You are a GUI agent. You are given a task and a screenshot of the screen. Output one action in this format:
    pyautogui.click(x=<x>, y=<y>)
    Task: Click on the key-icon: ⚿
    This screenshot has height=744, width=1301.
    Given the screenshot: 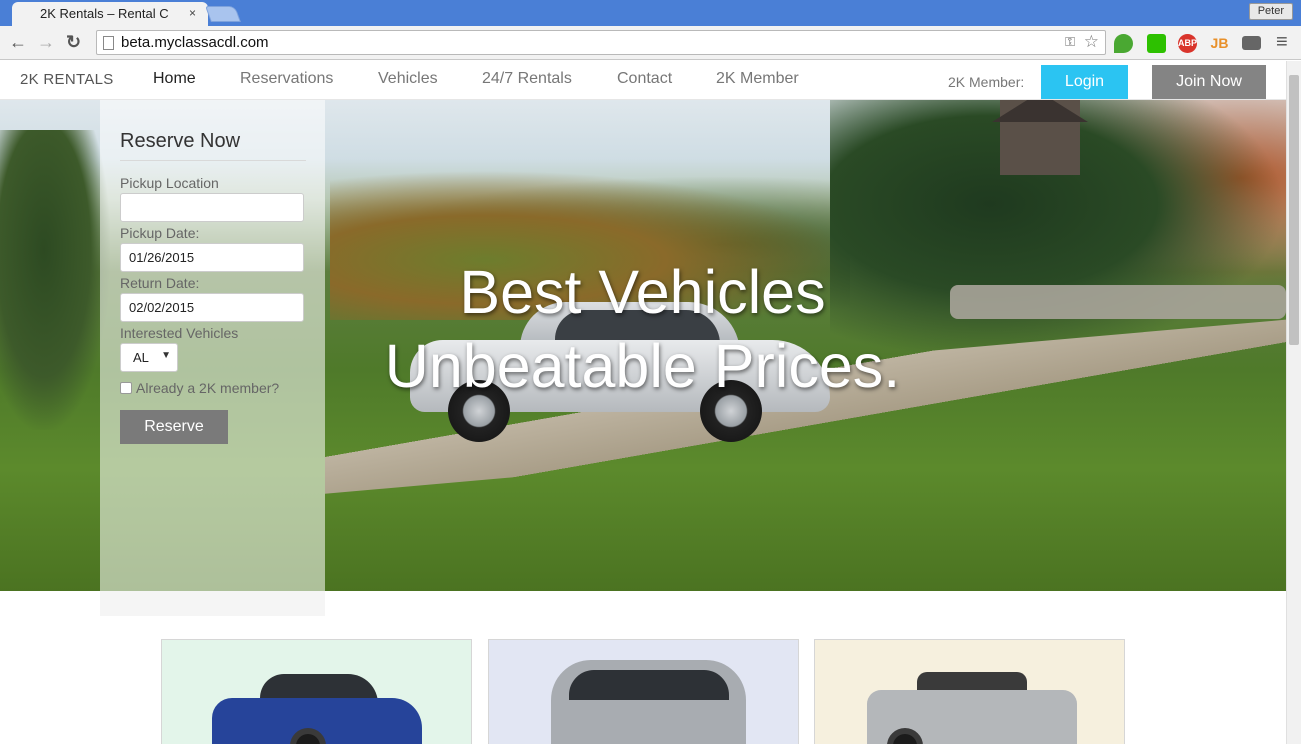 What is the action you would take?
    pyautogui.click(x=1070, y=42)
    